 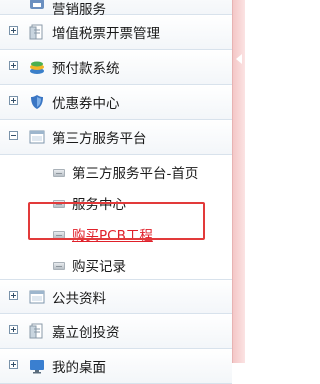 What do you see at coordinates (239, 59) in the screenshot?
I see `collapse-arrow-icon` at bounding box center [239, 59].